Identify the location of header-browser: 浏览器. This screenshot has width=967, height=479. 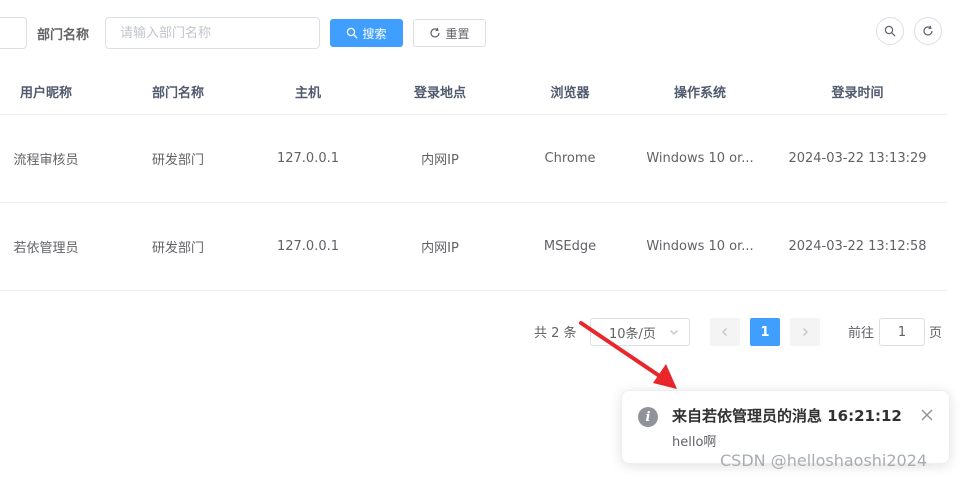
(570, 91).